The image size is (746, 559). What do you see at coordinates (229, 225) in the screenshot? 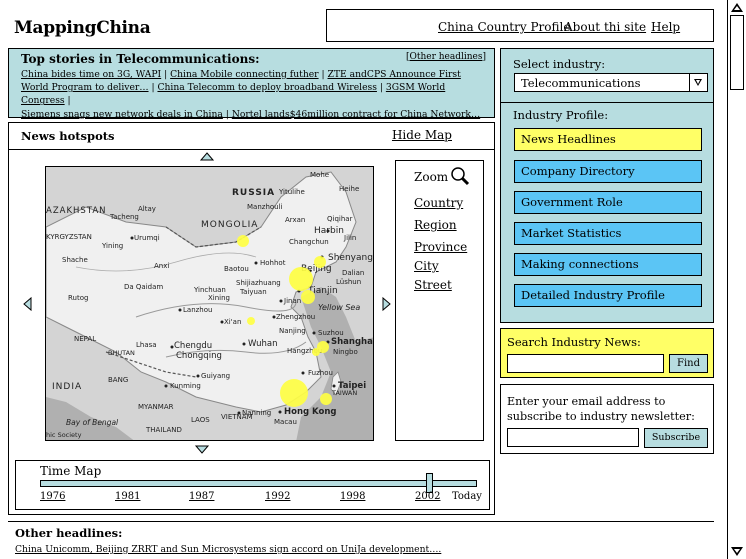
I see `map-country-label: MONGOLIA` at bounding box center [229, 225].